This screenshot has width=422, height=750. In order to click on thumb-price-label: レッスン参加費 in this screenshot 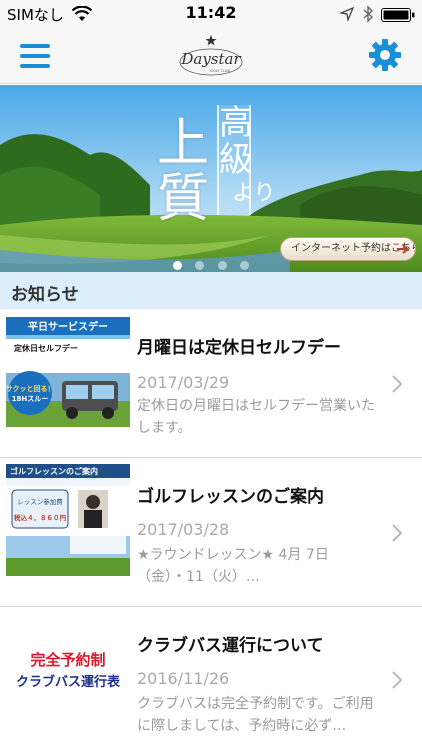, I will do `click(40, 501)`.